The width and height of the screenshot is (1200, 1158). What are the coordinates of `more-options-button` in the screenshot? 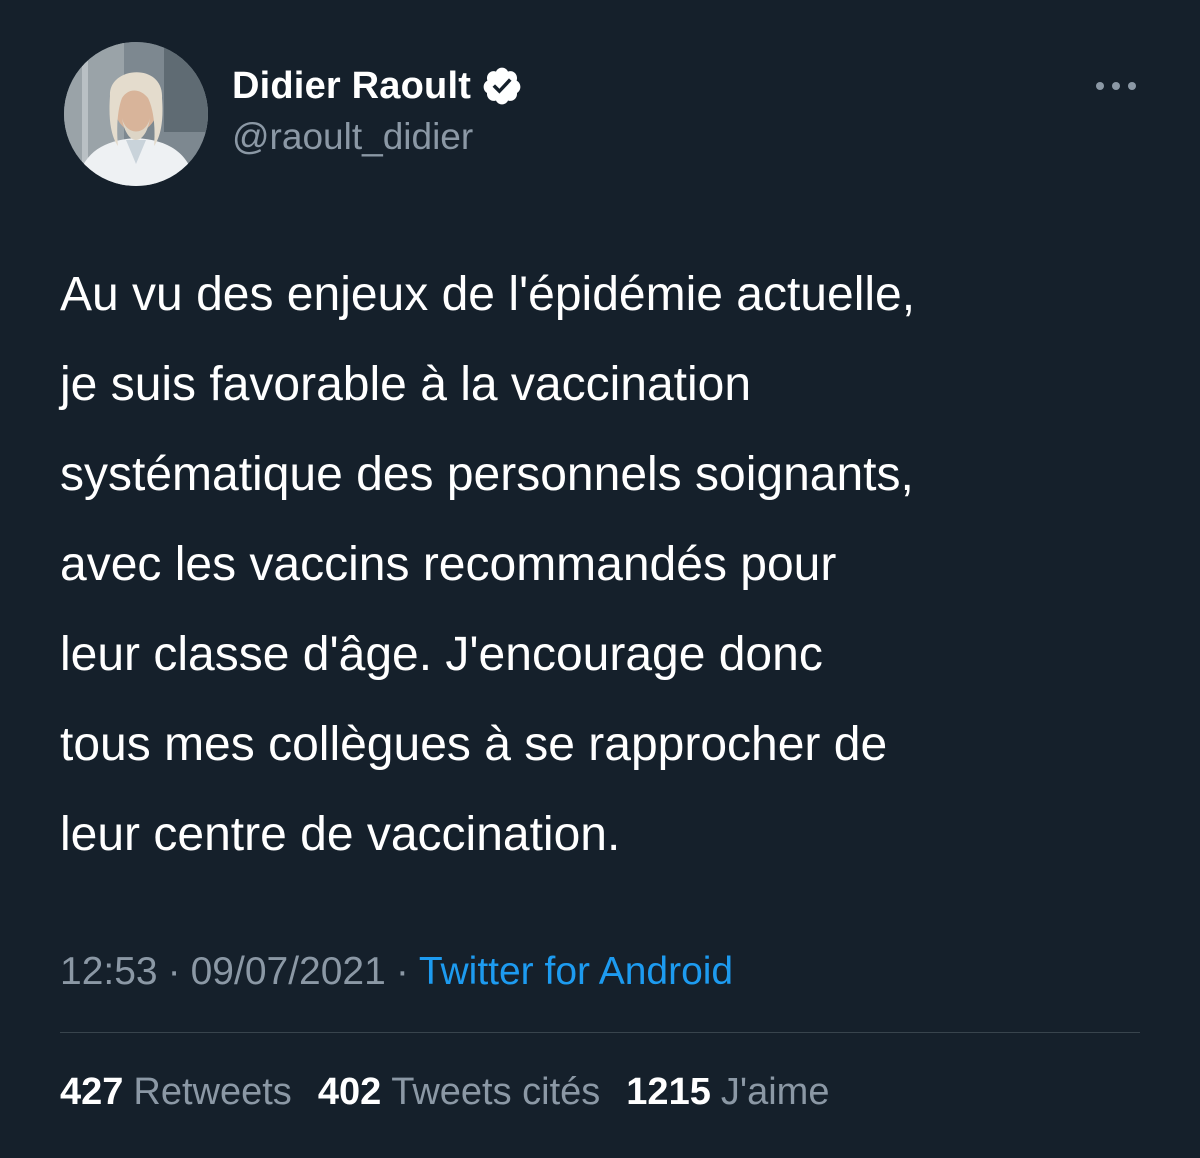 It's located at (1116, 86).